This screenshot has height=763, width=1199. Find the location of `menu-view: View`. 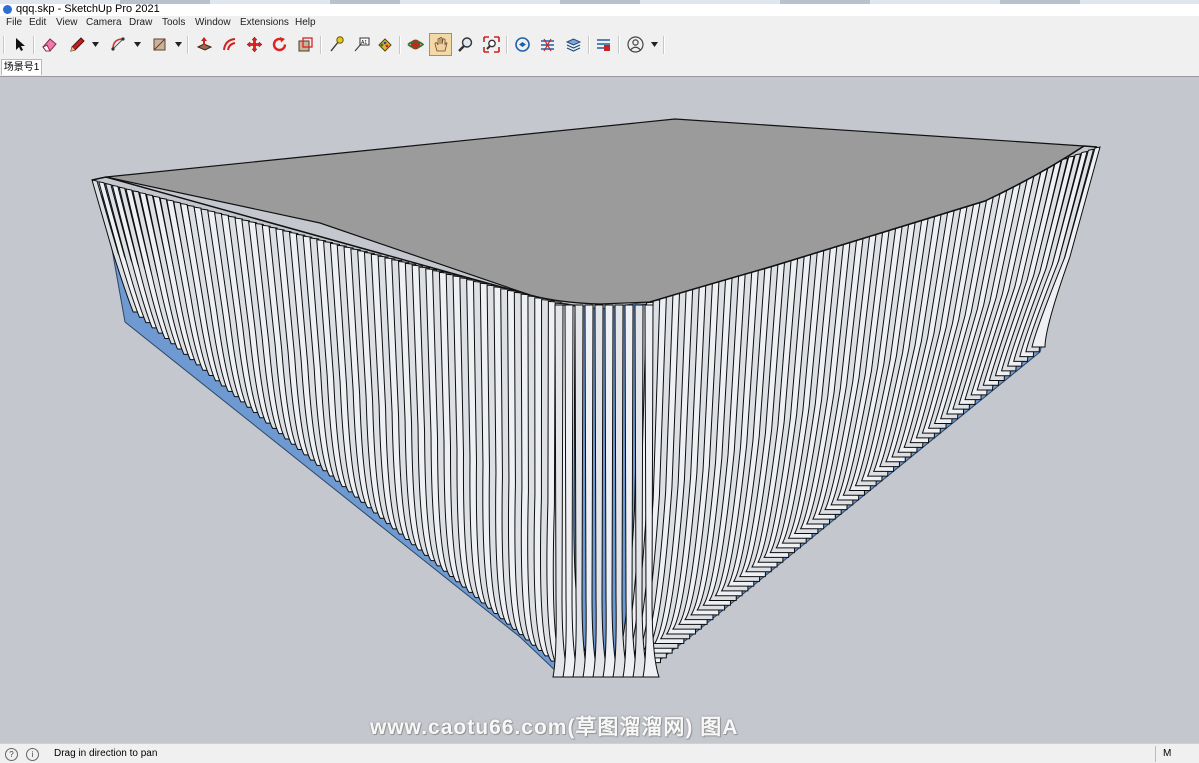

menu-view: View is located at coordinates (67, 23).